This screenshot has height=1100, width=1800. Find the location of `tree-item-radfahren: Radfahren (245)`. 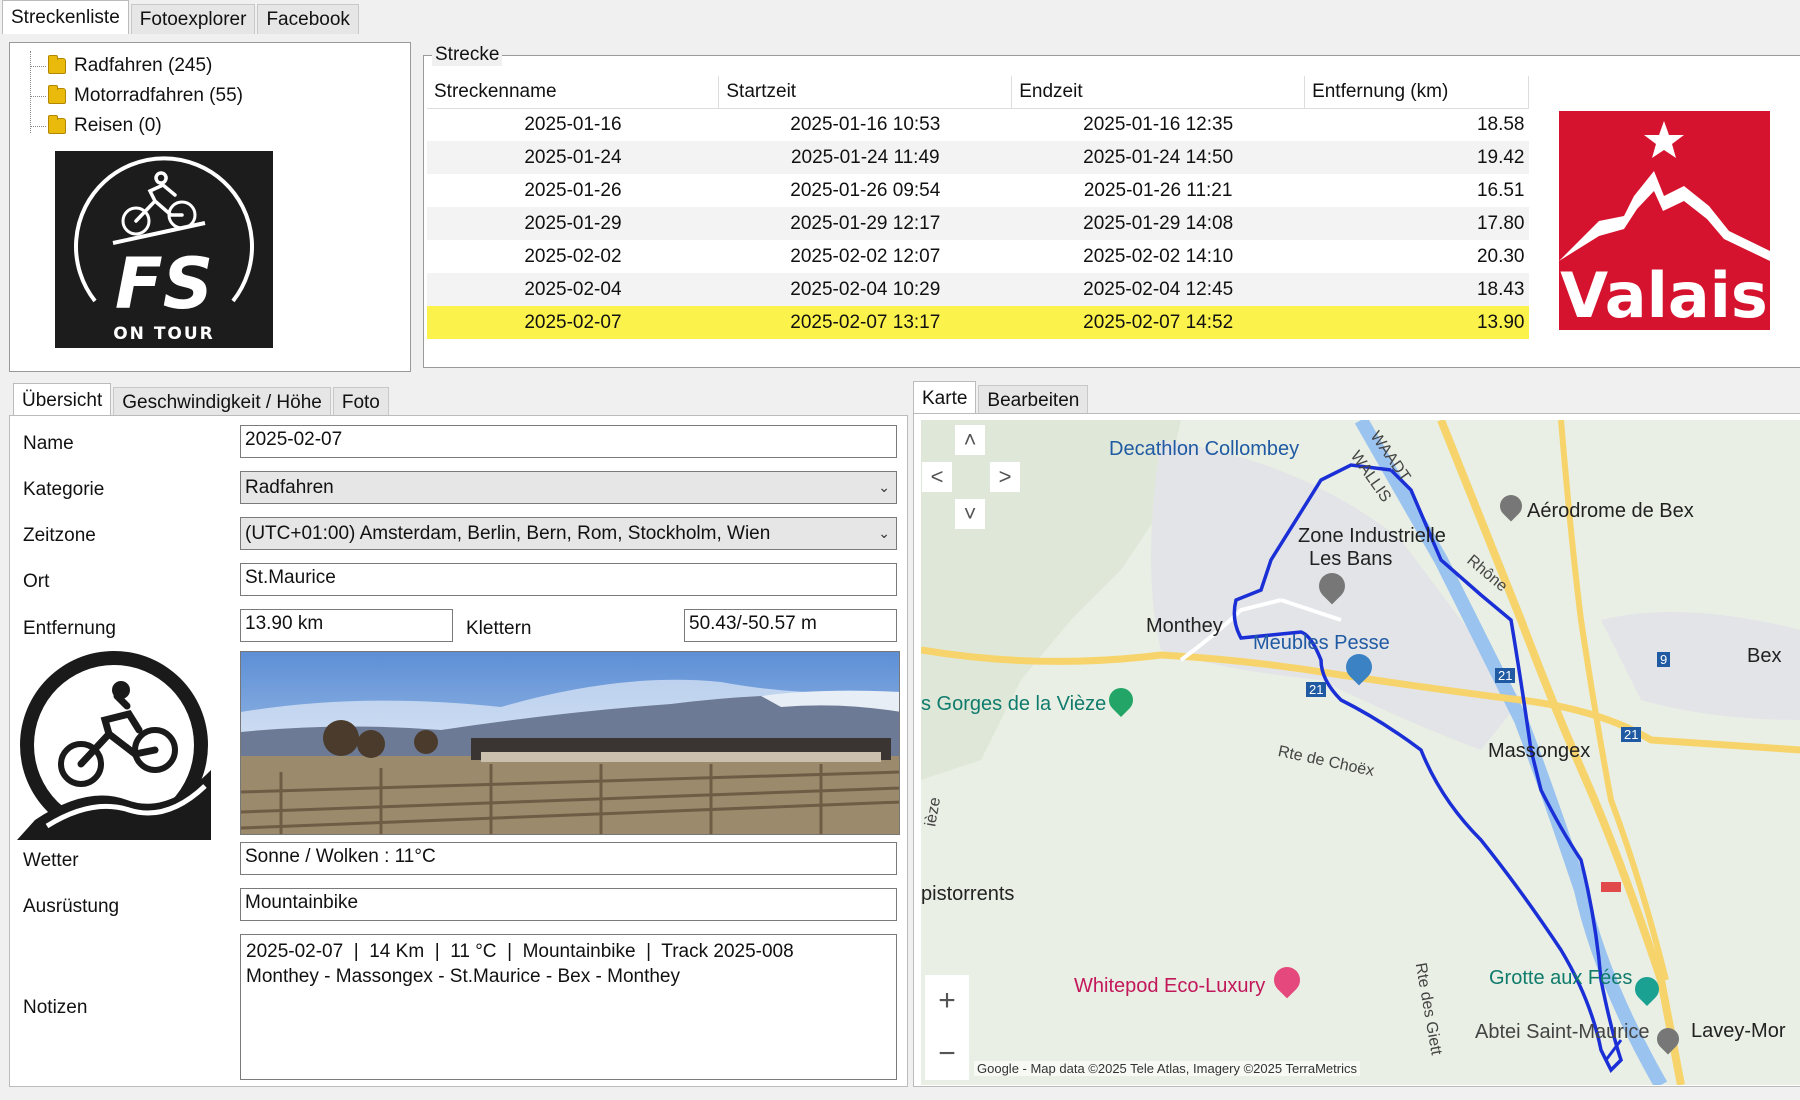

tree-item-radfahren: Radfahren (245) is located at coordinates (136, 66).